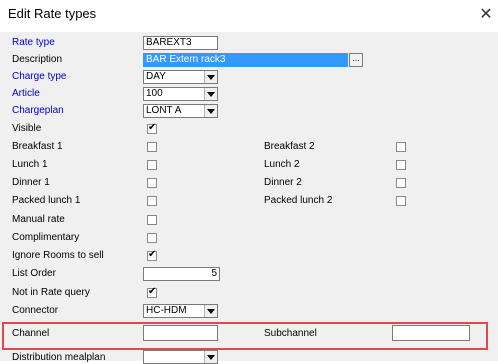 Image resolution: width=498 pixels, height=364 pixels. What do you see at coordinates (152, 220) in the screenshot?
I see `manual-rate-checkbox` at bounding box center [152, 220].